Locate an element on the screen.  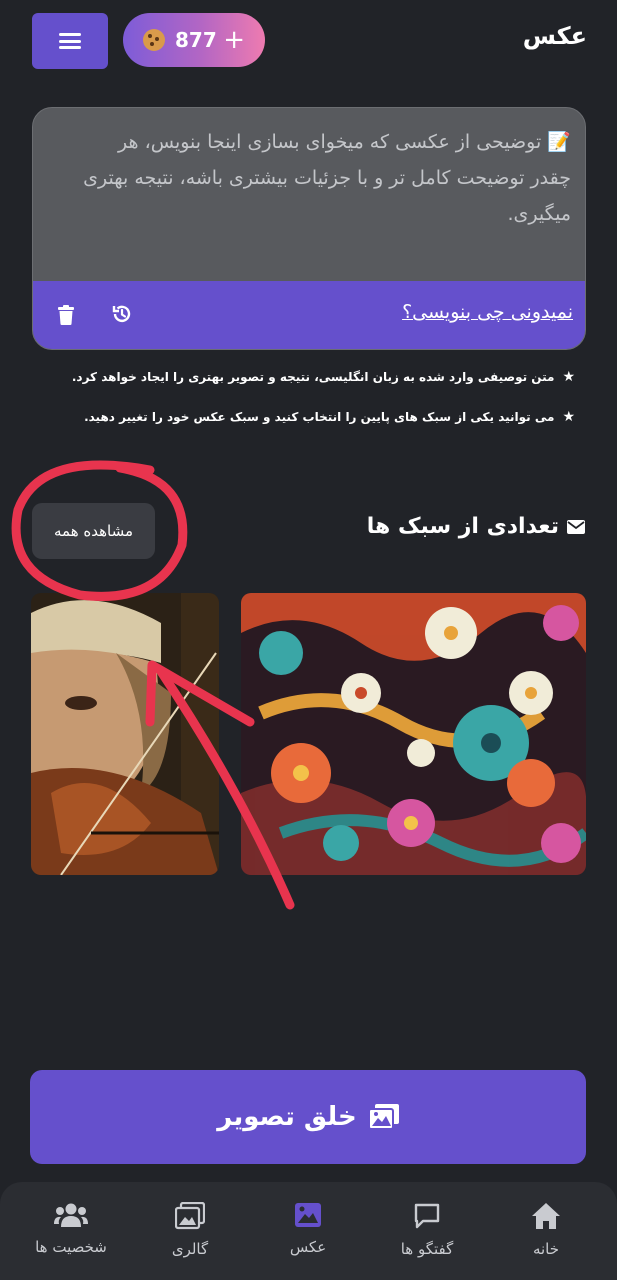
styles-section-title: تعدادی از سبک ها is located at coordinates (476, 526).